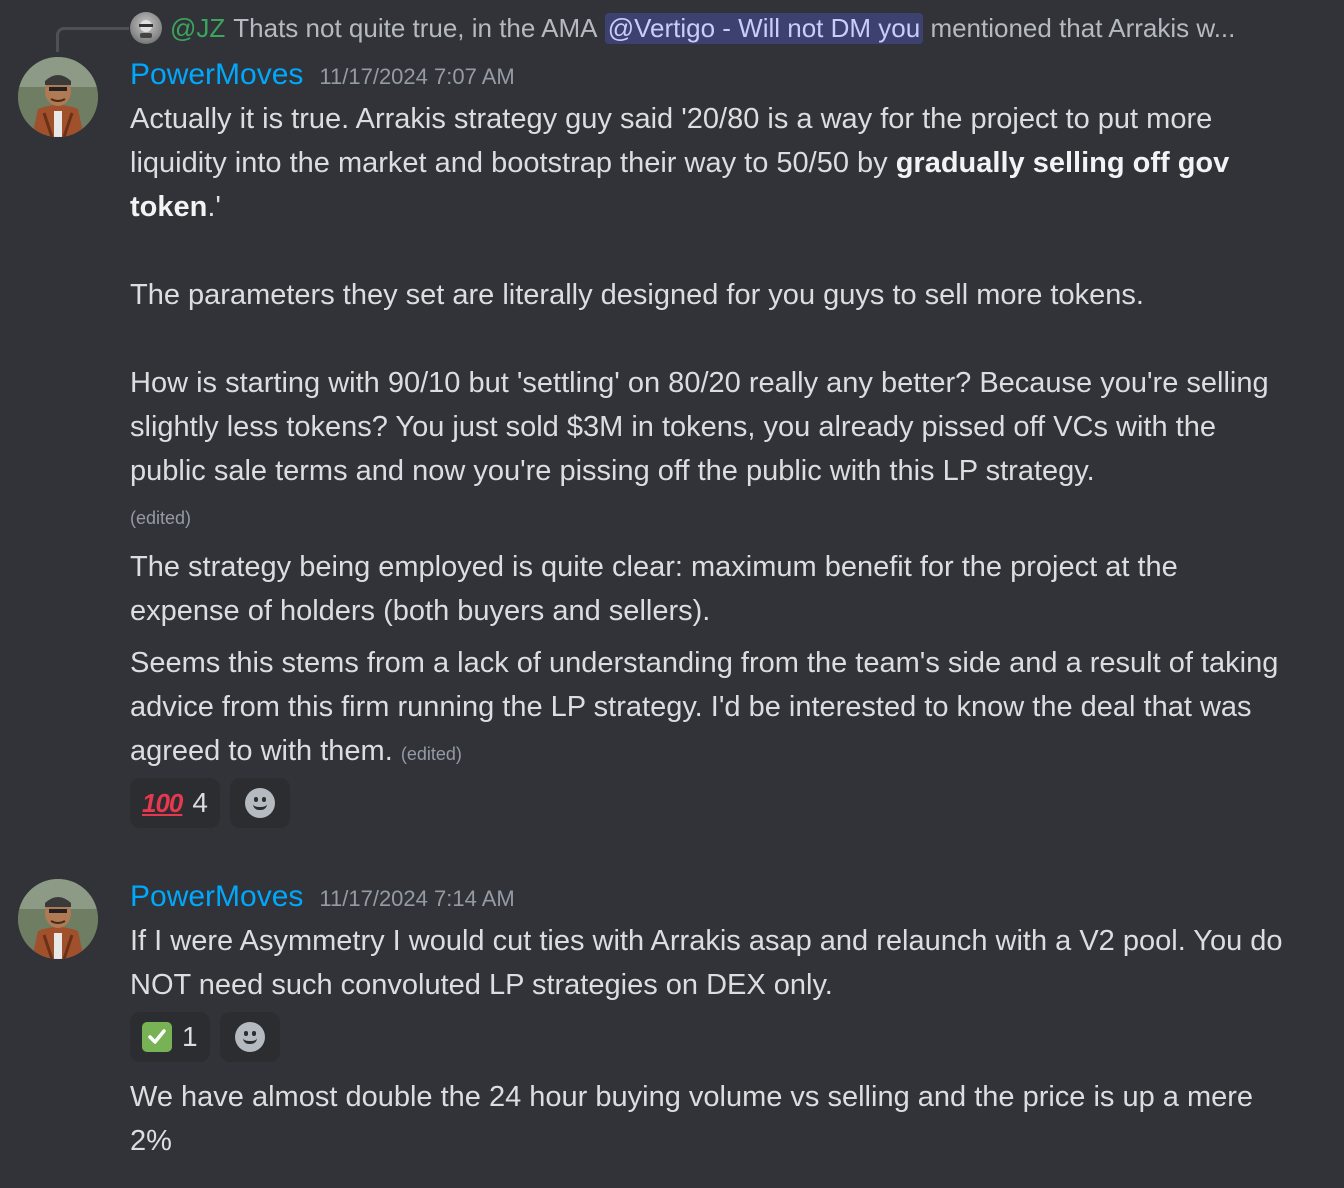  Describe the element at coordinates (200, 802) in the screenshot. I see `reaction-count: 4` at that location.